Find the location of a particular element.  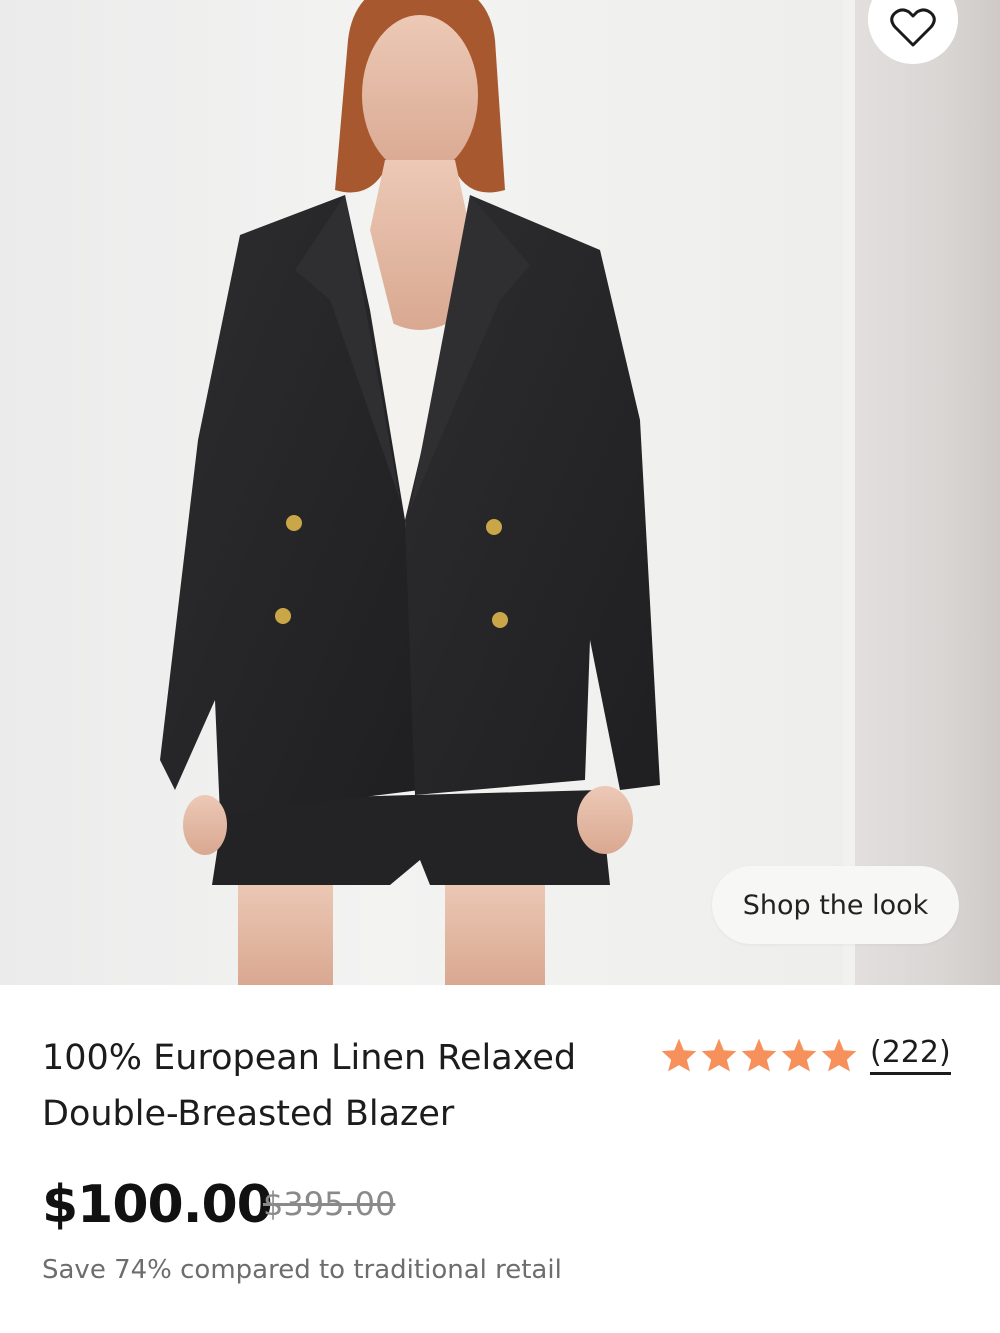

savings-text: Save 74% compared to traditional retail is located at coordinates (302, 1270).